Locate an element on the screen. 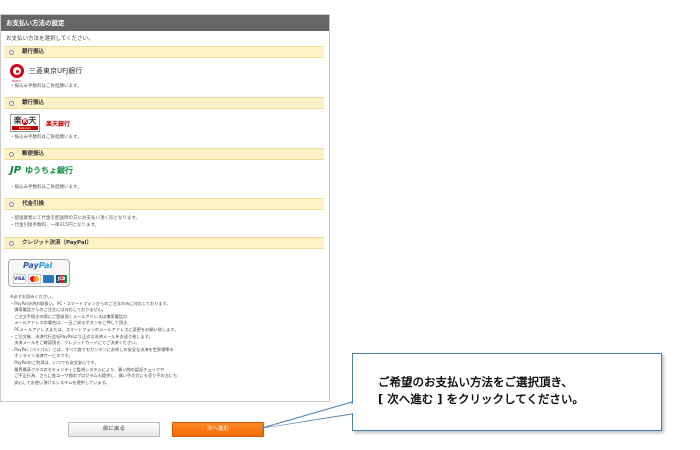 The width and height of the screenshot is (700, 450). rakuten-top-left: 楽 is located at coordinates (17, 120).